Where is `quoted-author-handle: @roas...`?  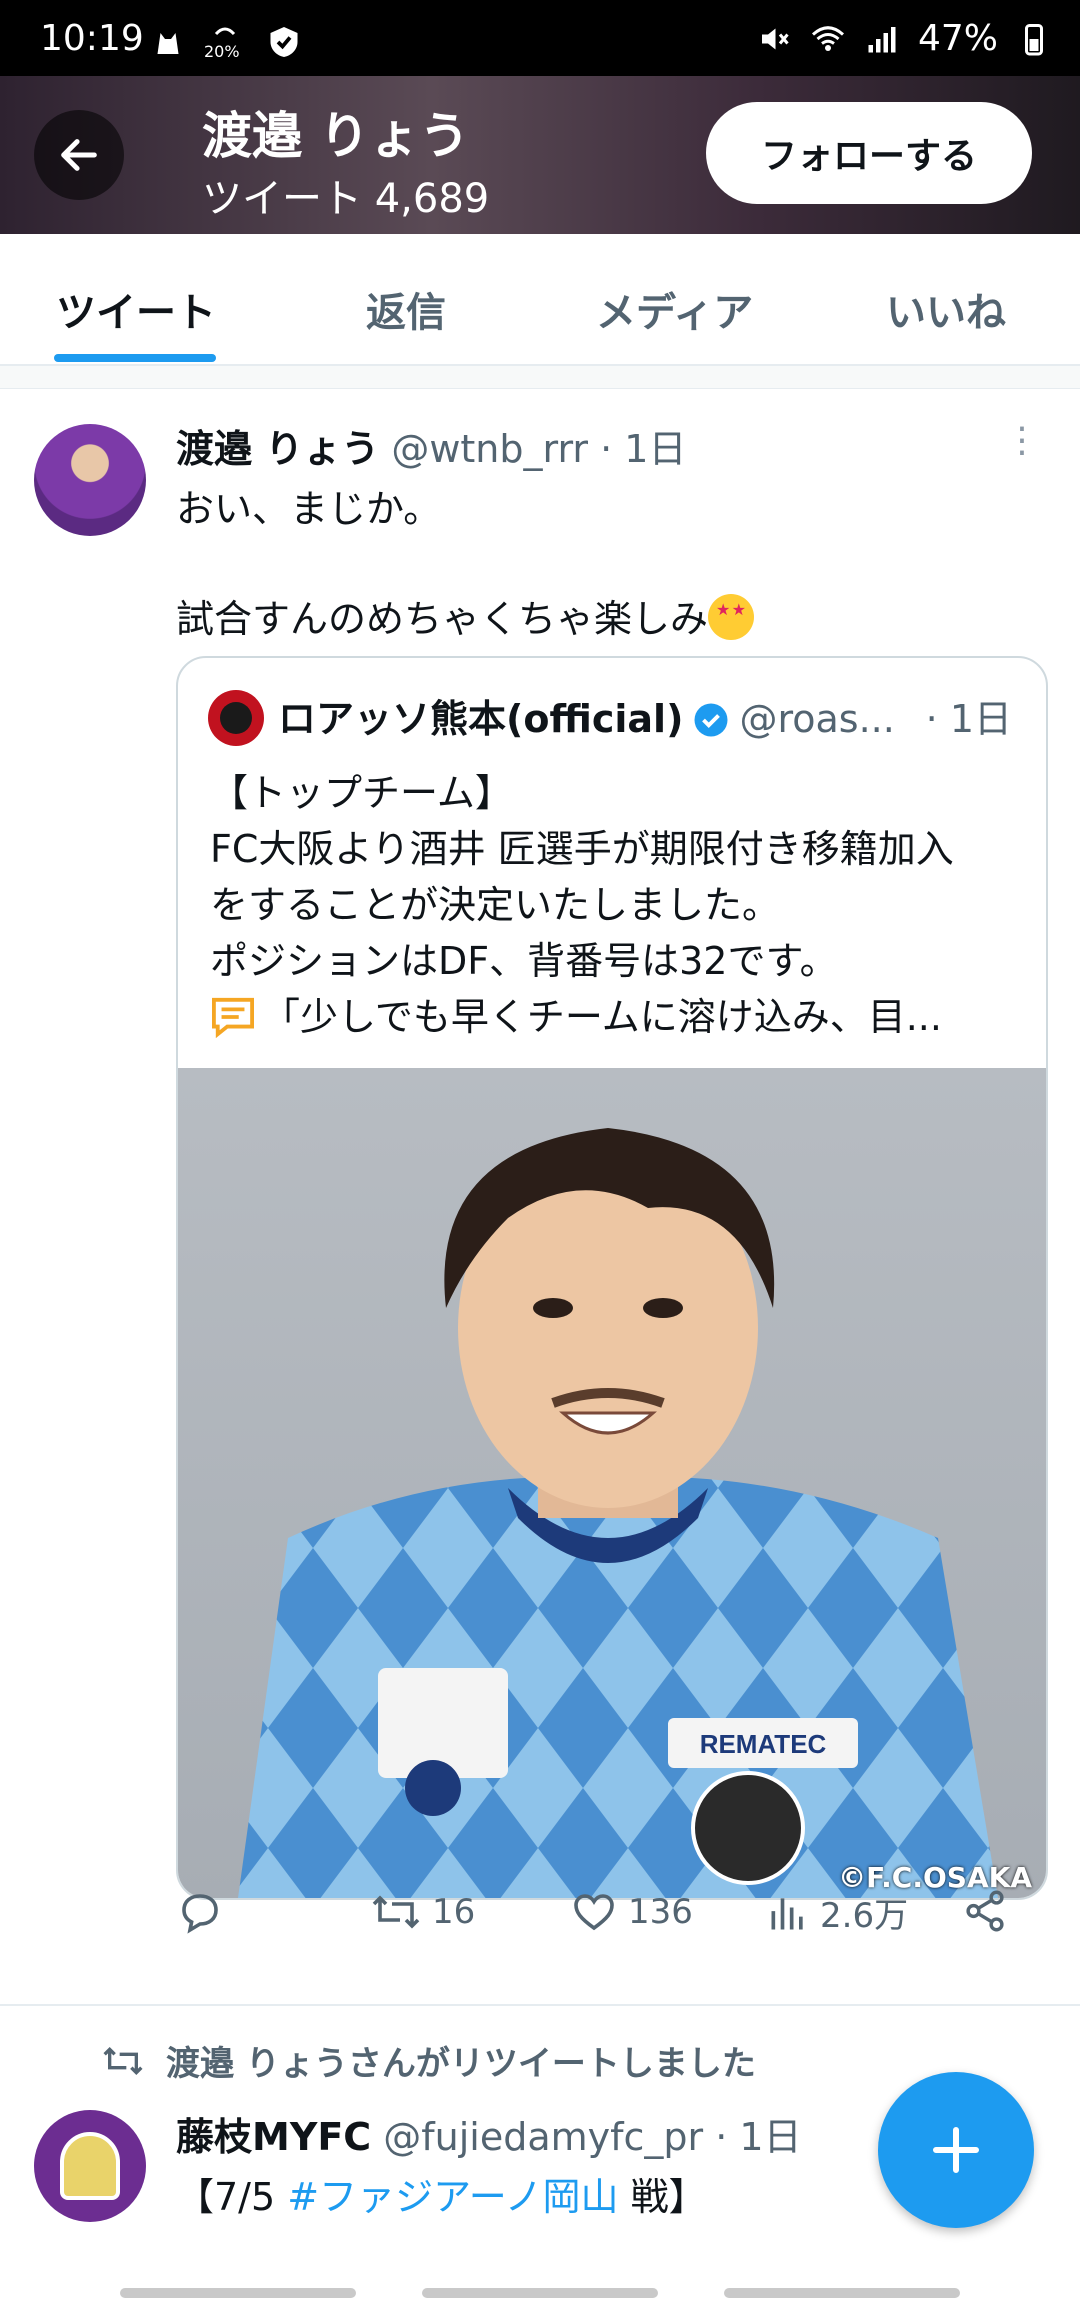
quoted-author-handle: @roas... is located at coordinates (816, 719).